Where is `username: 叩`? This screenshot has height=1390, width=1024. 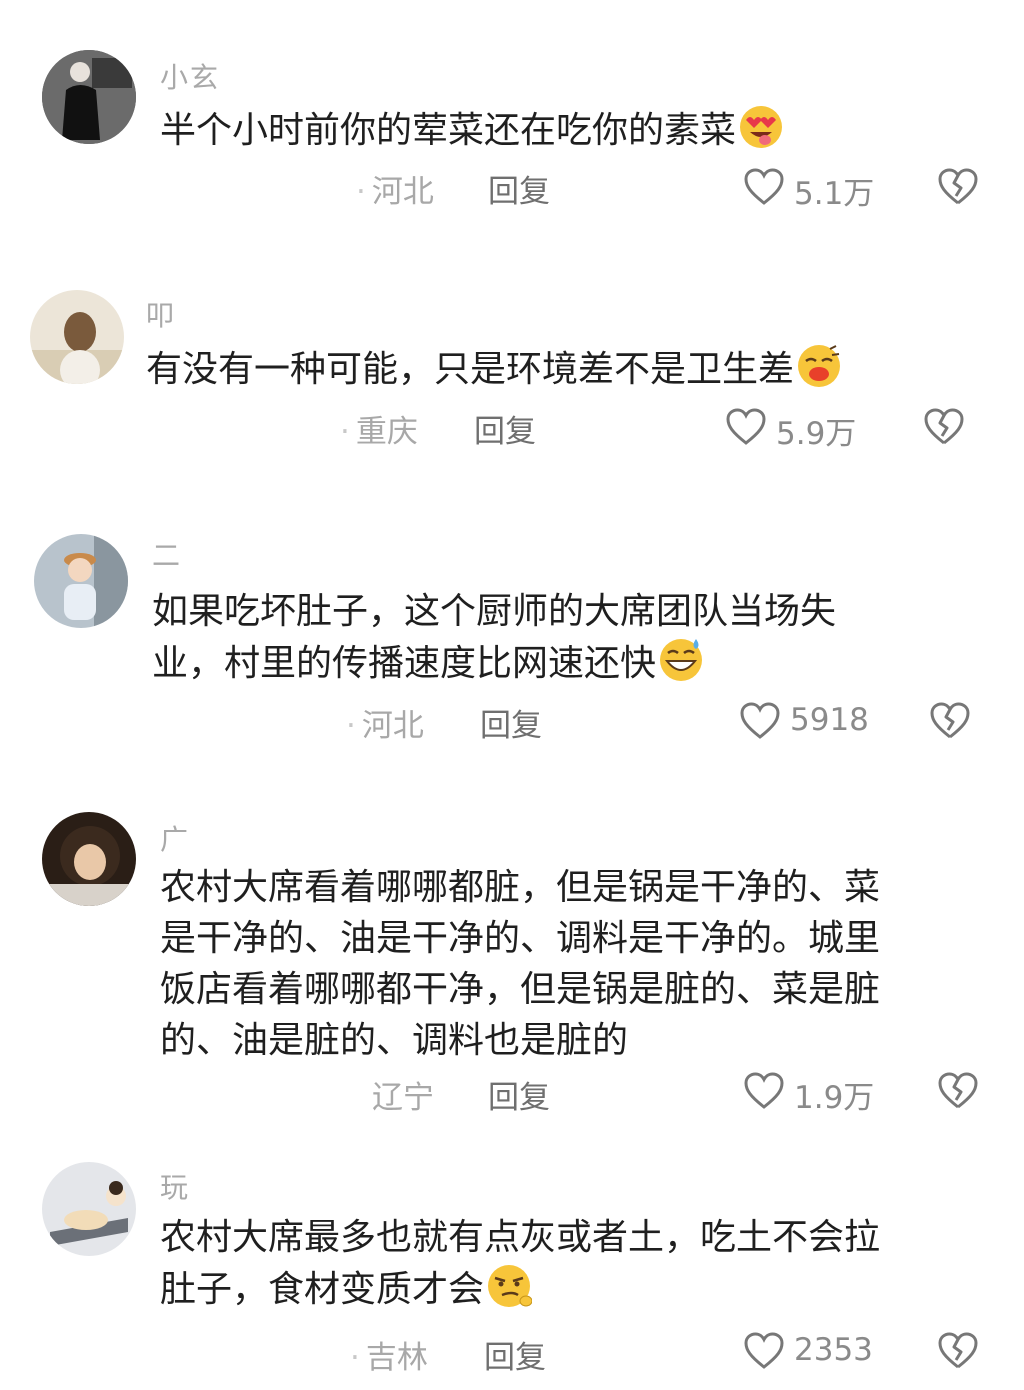
username: 叩 is located at coordinates (161, 314).